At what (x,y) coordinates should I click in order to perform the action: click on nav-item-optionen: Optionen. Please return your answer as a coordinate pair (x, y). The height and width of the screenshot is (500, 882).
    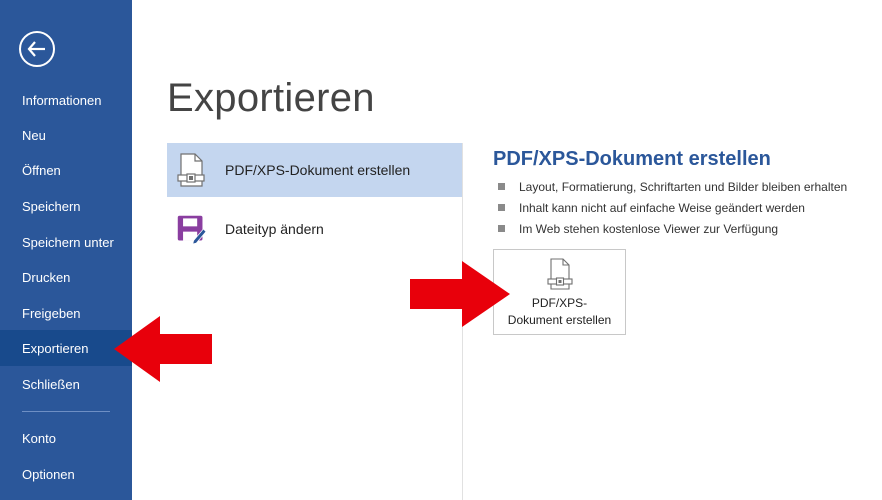
    Looking at the image, I should click on (66, 474).